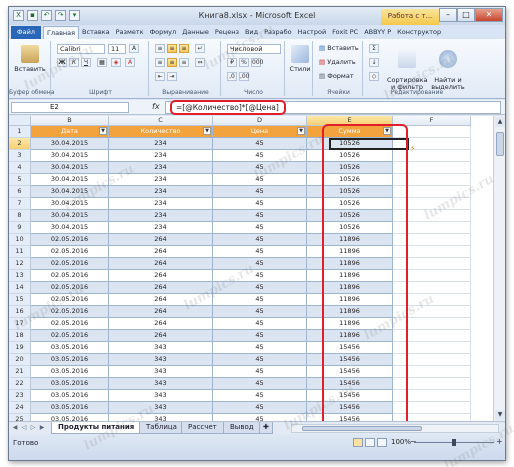  Describe the element at coordinates (339, 48) in the screenshot. I see `insert-cells-button: ▤ Вставить` at that location.